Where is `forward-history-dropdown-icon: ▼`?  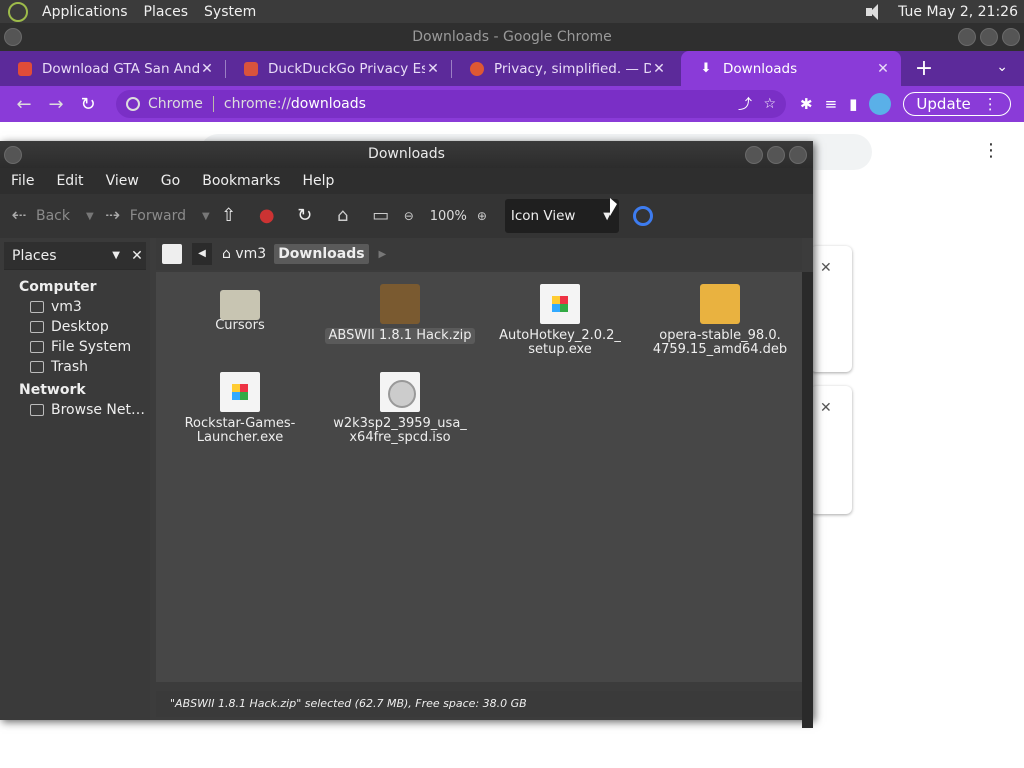 forward-history-dropdown-icon: ▼ is located at coordinates (206, 216).